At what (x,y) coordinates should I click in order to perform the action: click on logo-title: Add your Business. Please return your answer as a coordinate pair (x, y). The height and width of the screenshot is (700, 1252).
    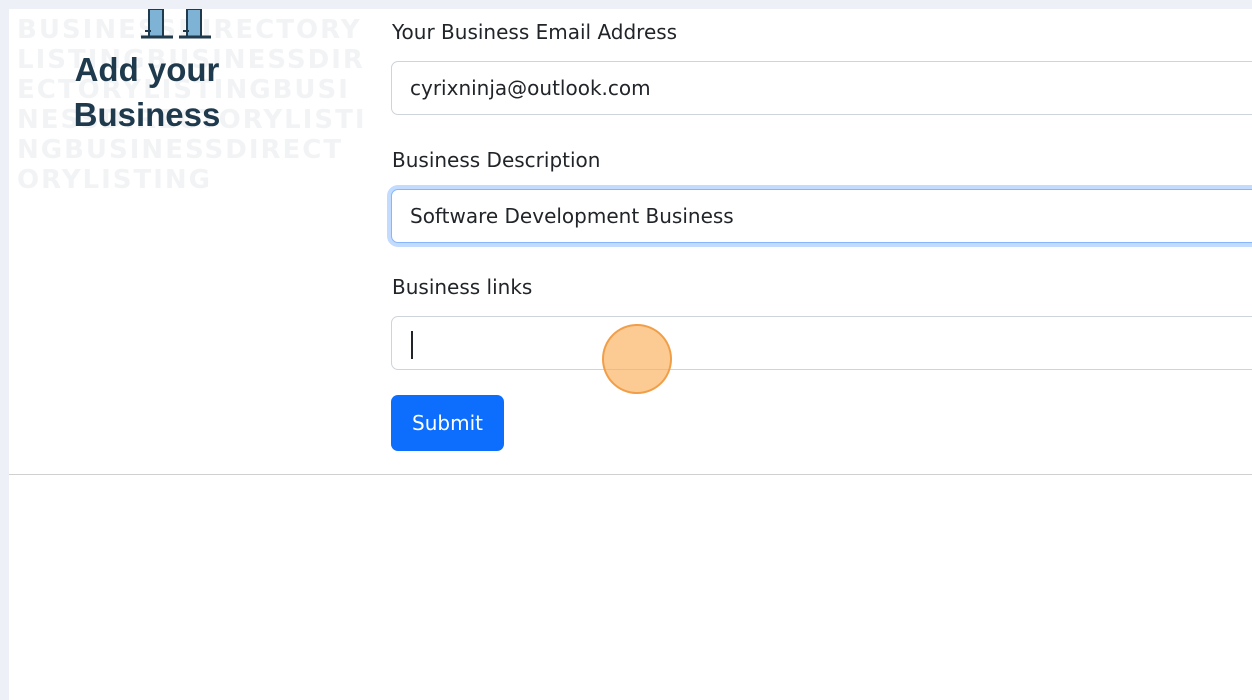
    Looking at the image, I should click on (147, 92).